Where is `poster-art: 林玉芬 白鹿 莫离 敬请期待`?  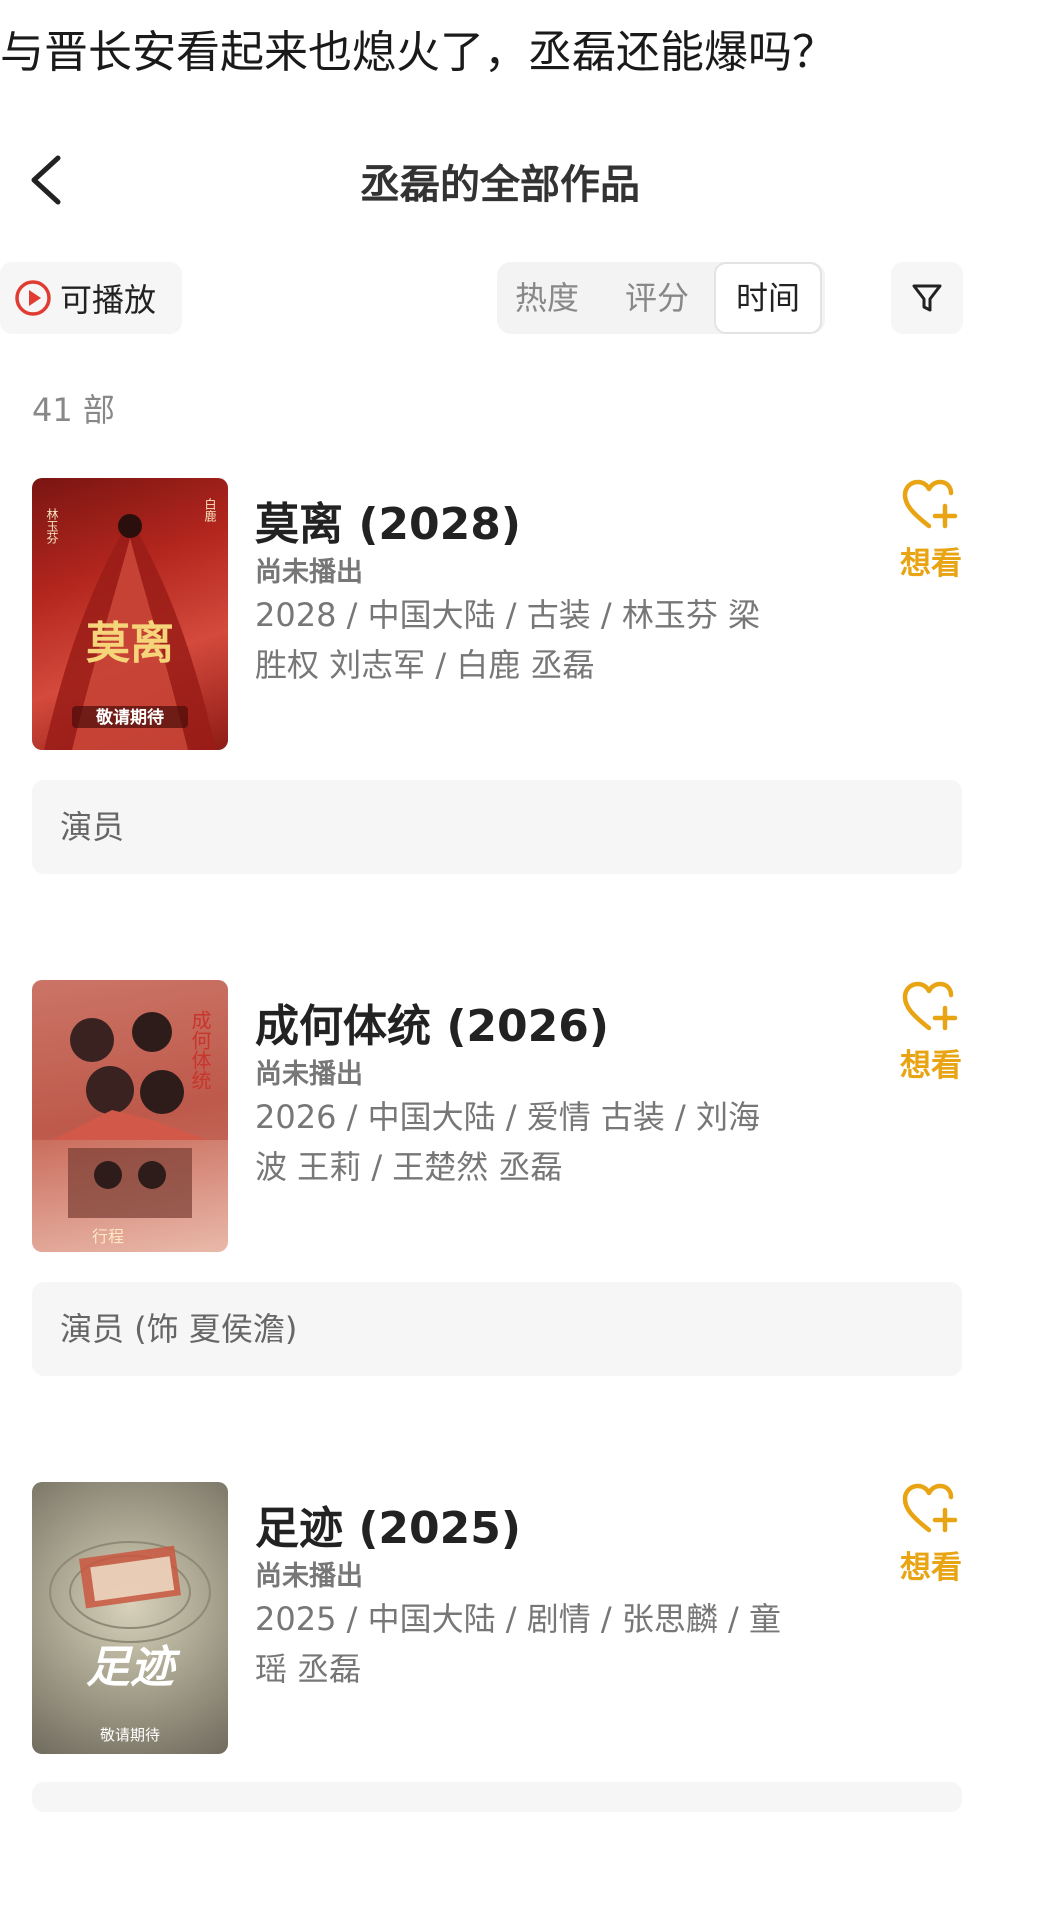 poster-art: 林玉芬 白鹿 莫离 敬请期待 is located at coordinates (130, 623).